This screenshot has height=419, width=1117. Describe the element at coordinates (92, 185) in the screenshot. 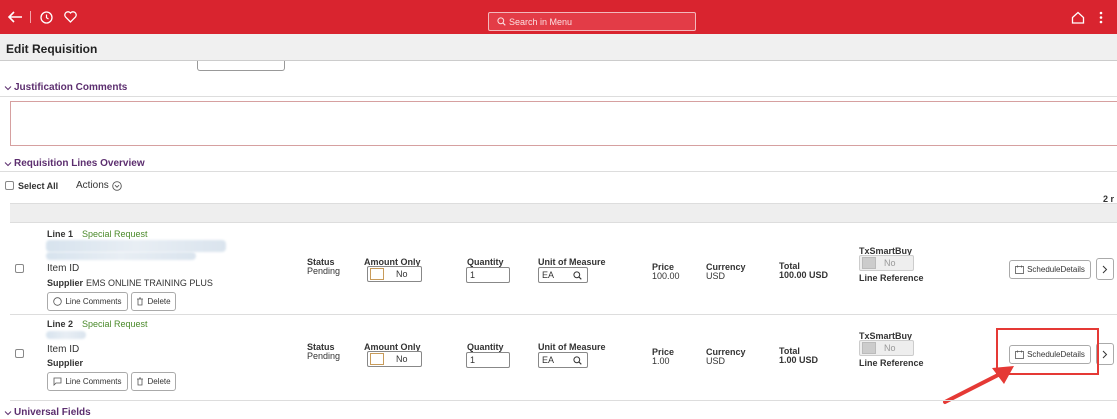

I see `actions-label: Actions` at that location.